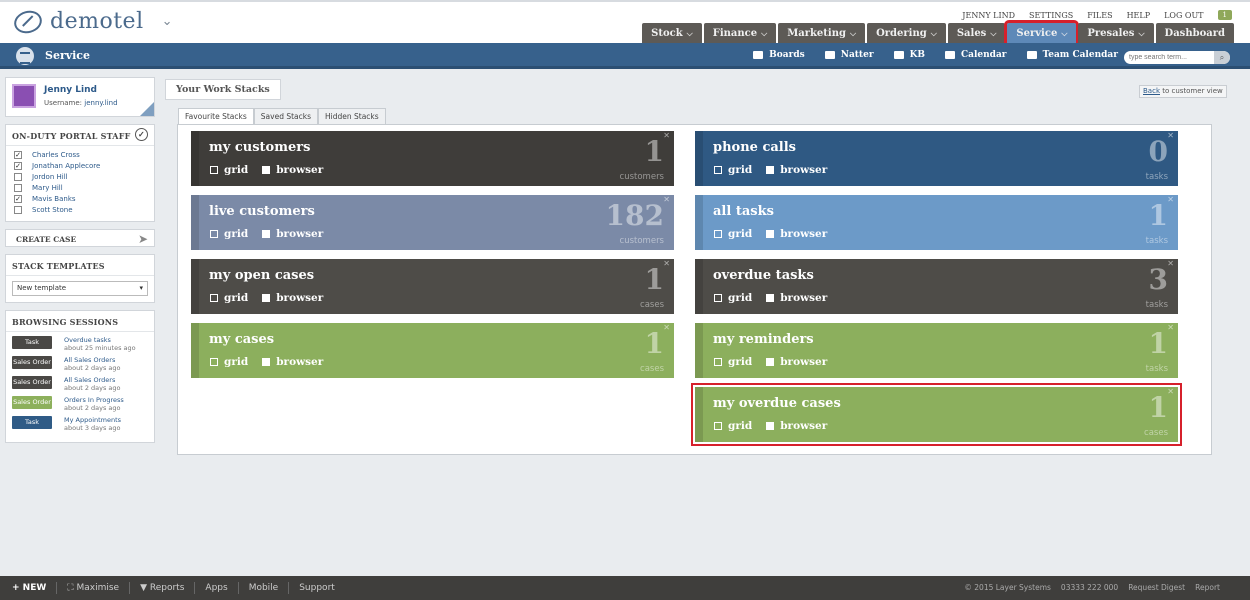  I want to click on reports-button: ▼ Reports, so click(162, 588).